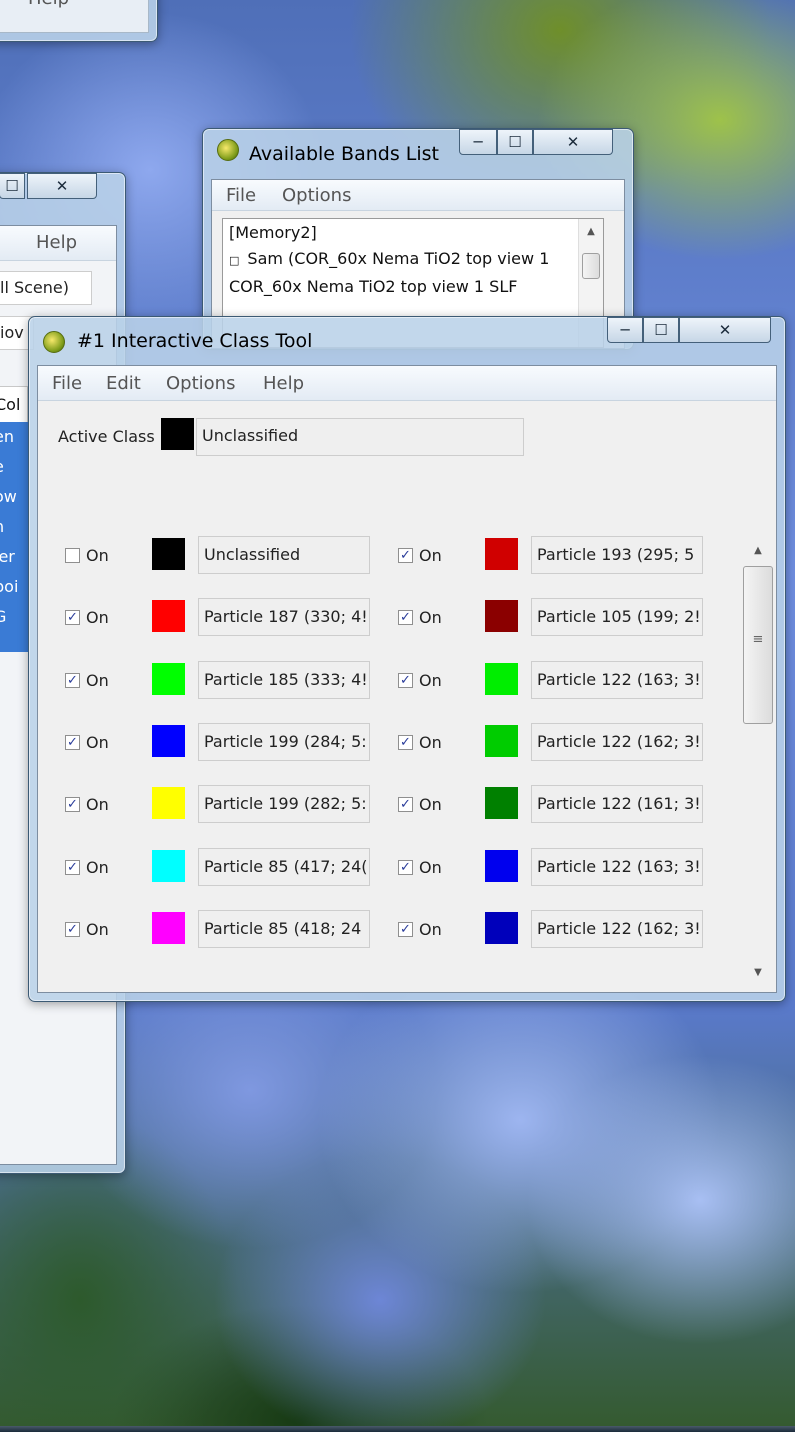 The image size is (795, 1432). What do you see at coordinates (72, 555) in the screenshot?
I see `class-on-checkbox` at bounding box center [72, 555].